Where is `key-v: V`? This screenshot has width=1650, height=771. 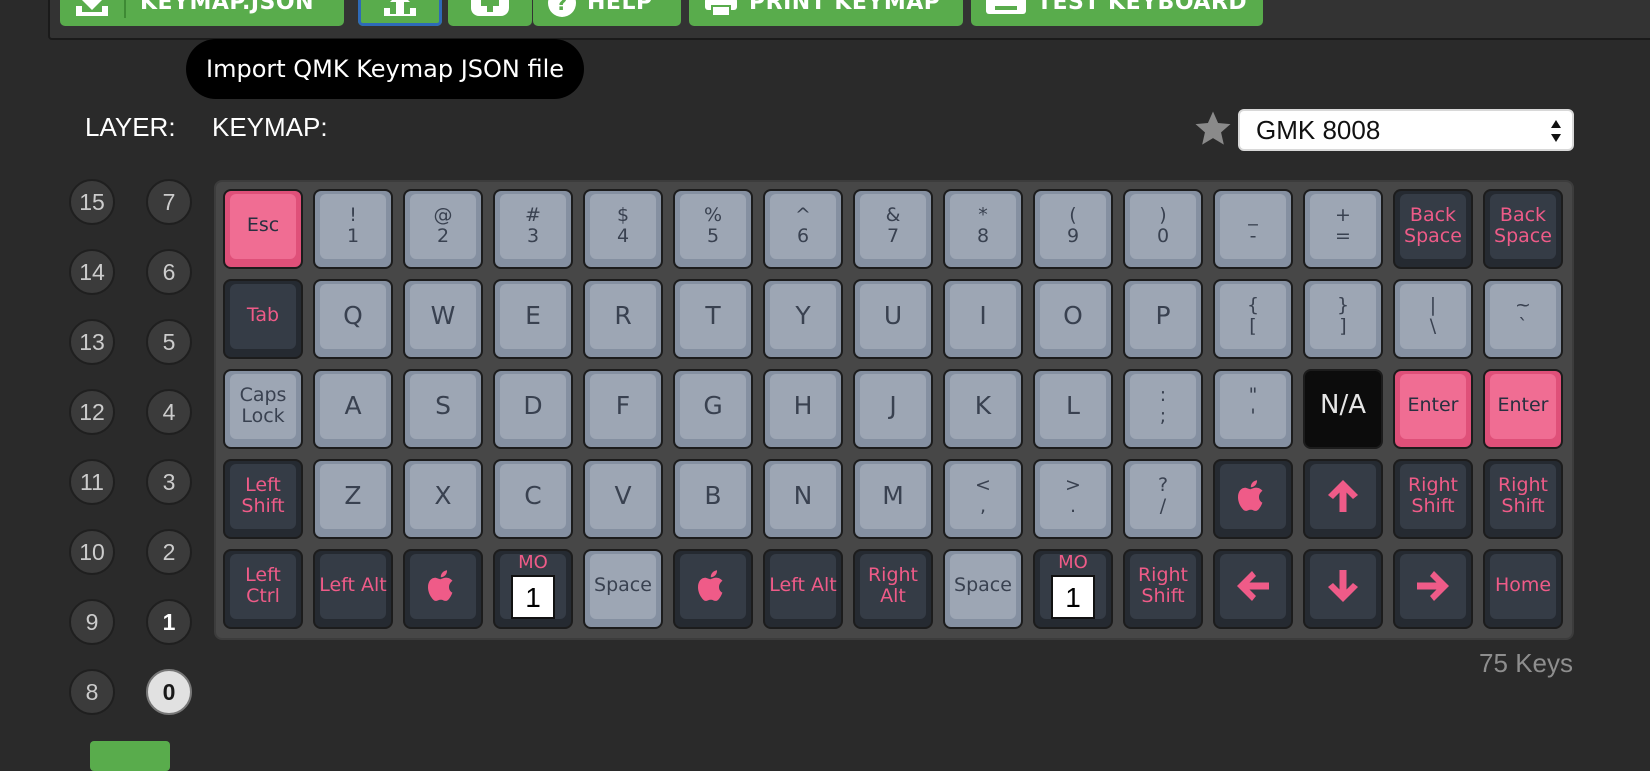
key-v: V is located at coordinates (623, 499).